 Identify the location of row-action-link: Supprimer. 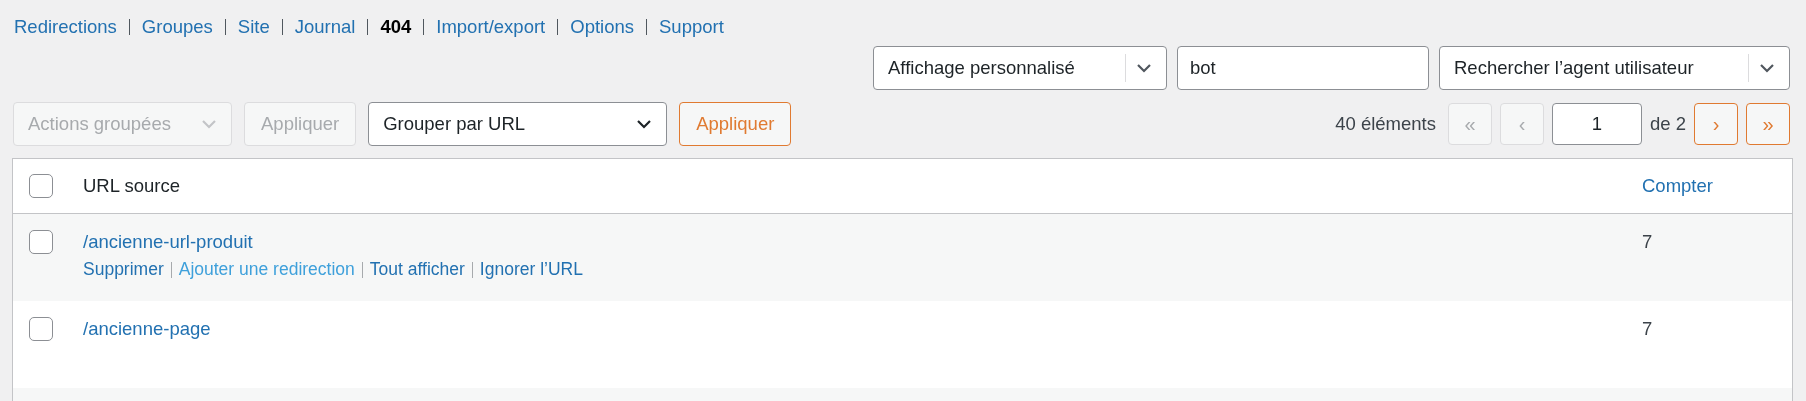
(123, 269).